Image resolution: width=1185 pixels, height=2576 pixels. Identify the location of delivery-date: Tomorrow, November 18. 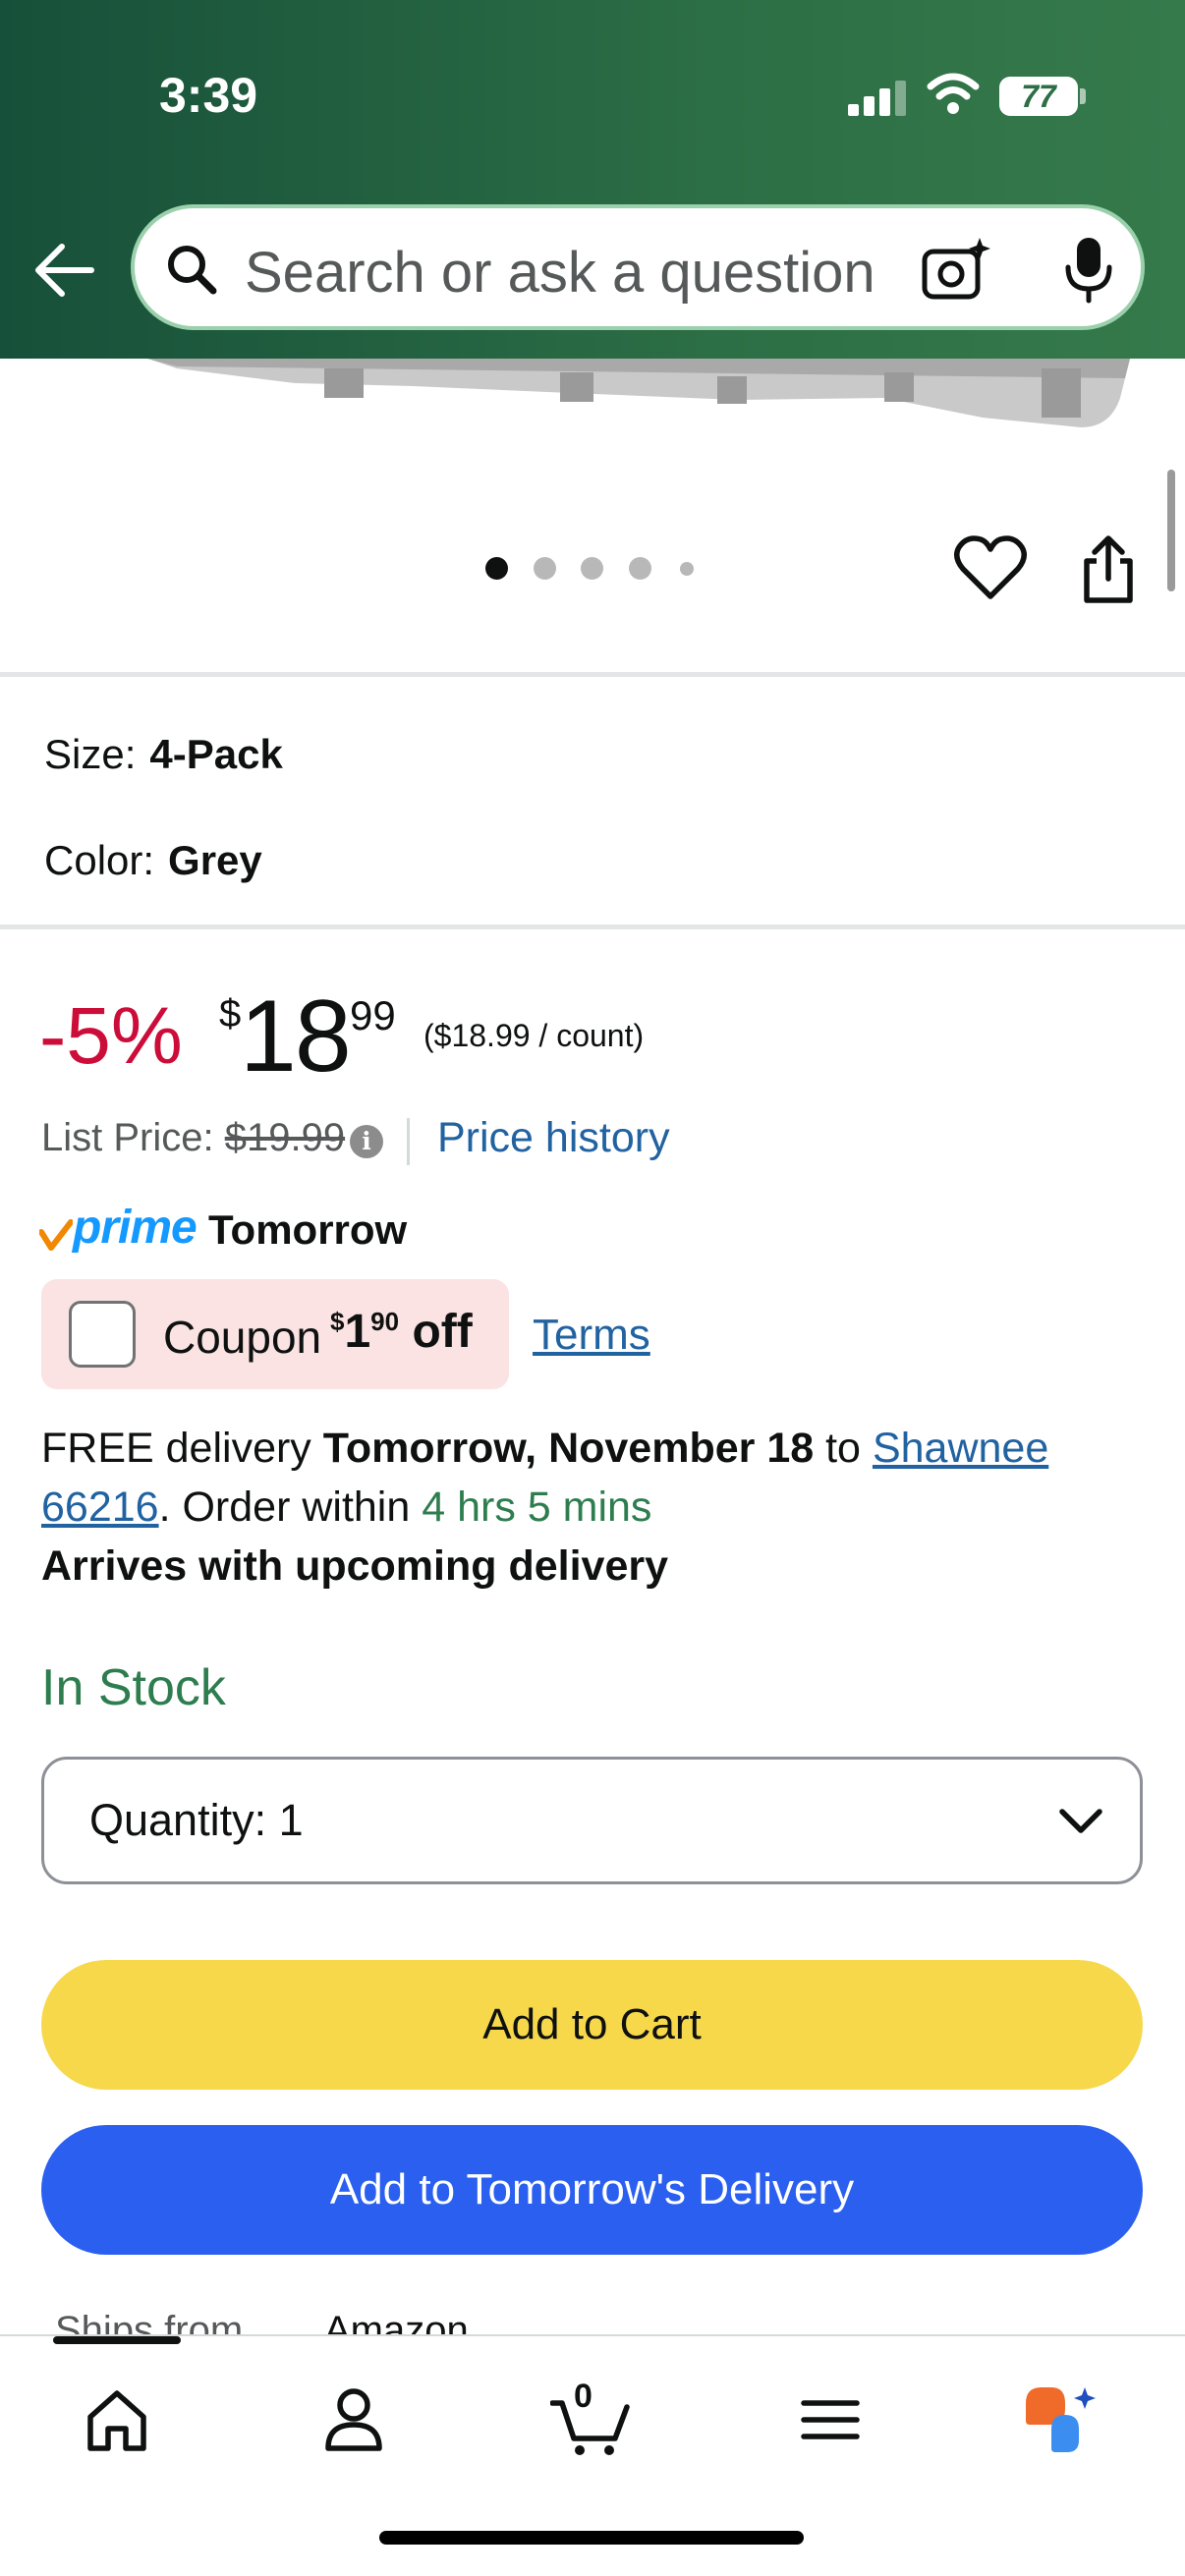
(569, 1448).